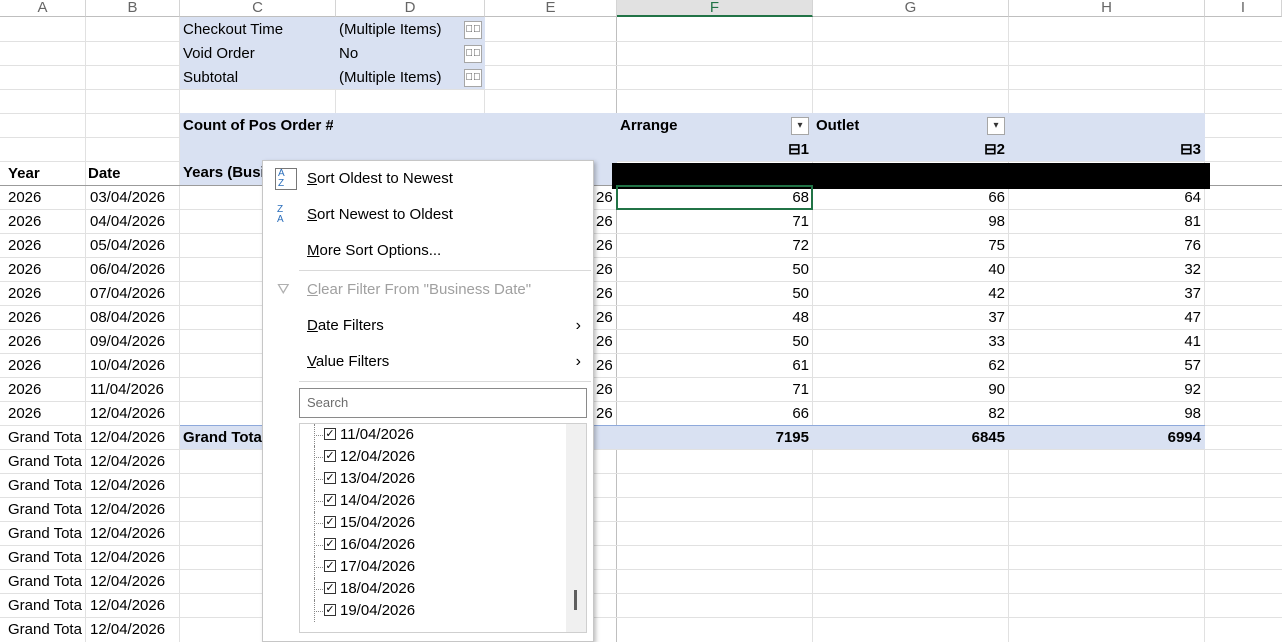  Describe the element at coordinates (128, 245) in the screenshot. I see `row-date: 05/04/2026` at that location.